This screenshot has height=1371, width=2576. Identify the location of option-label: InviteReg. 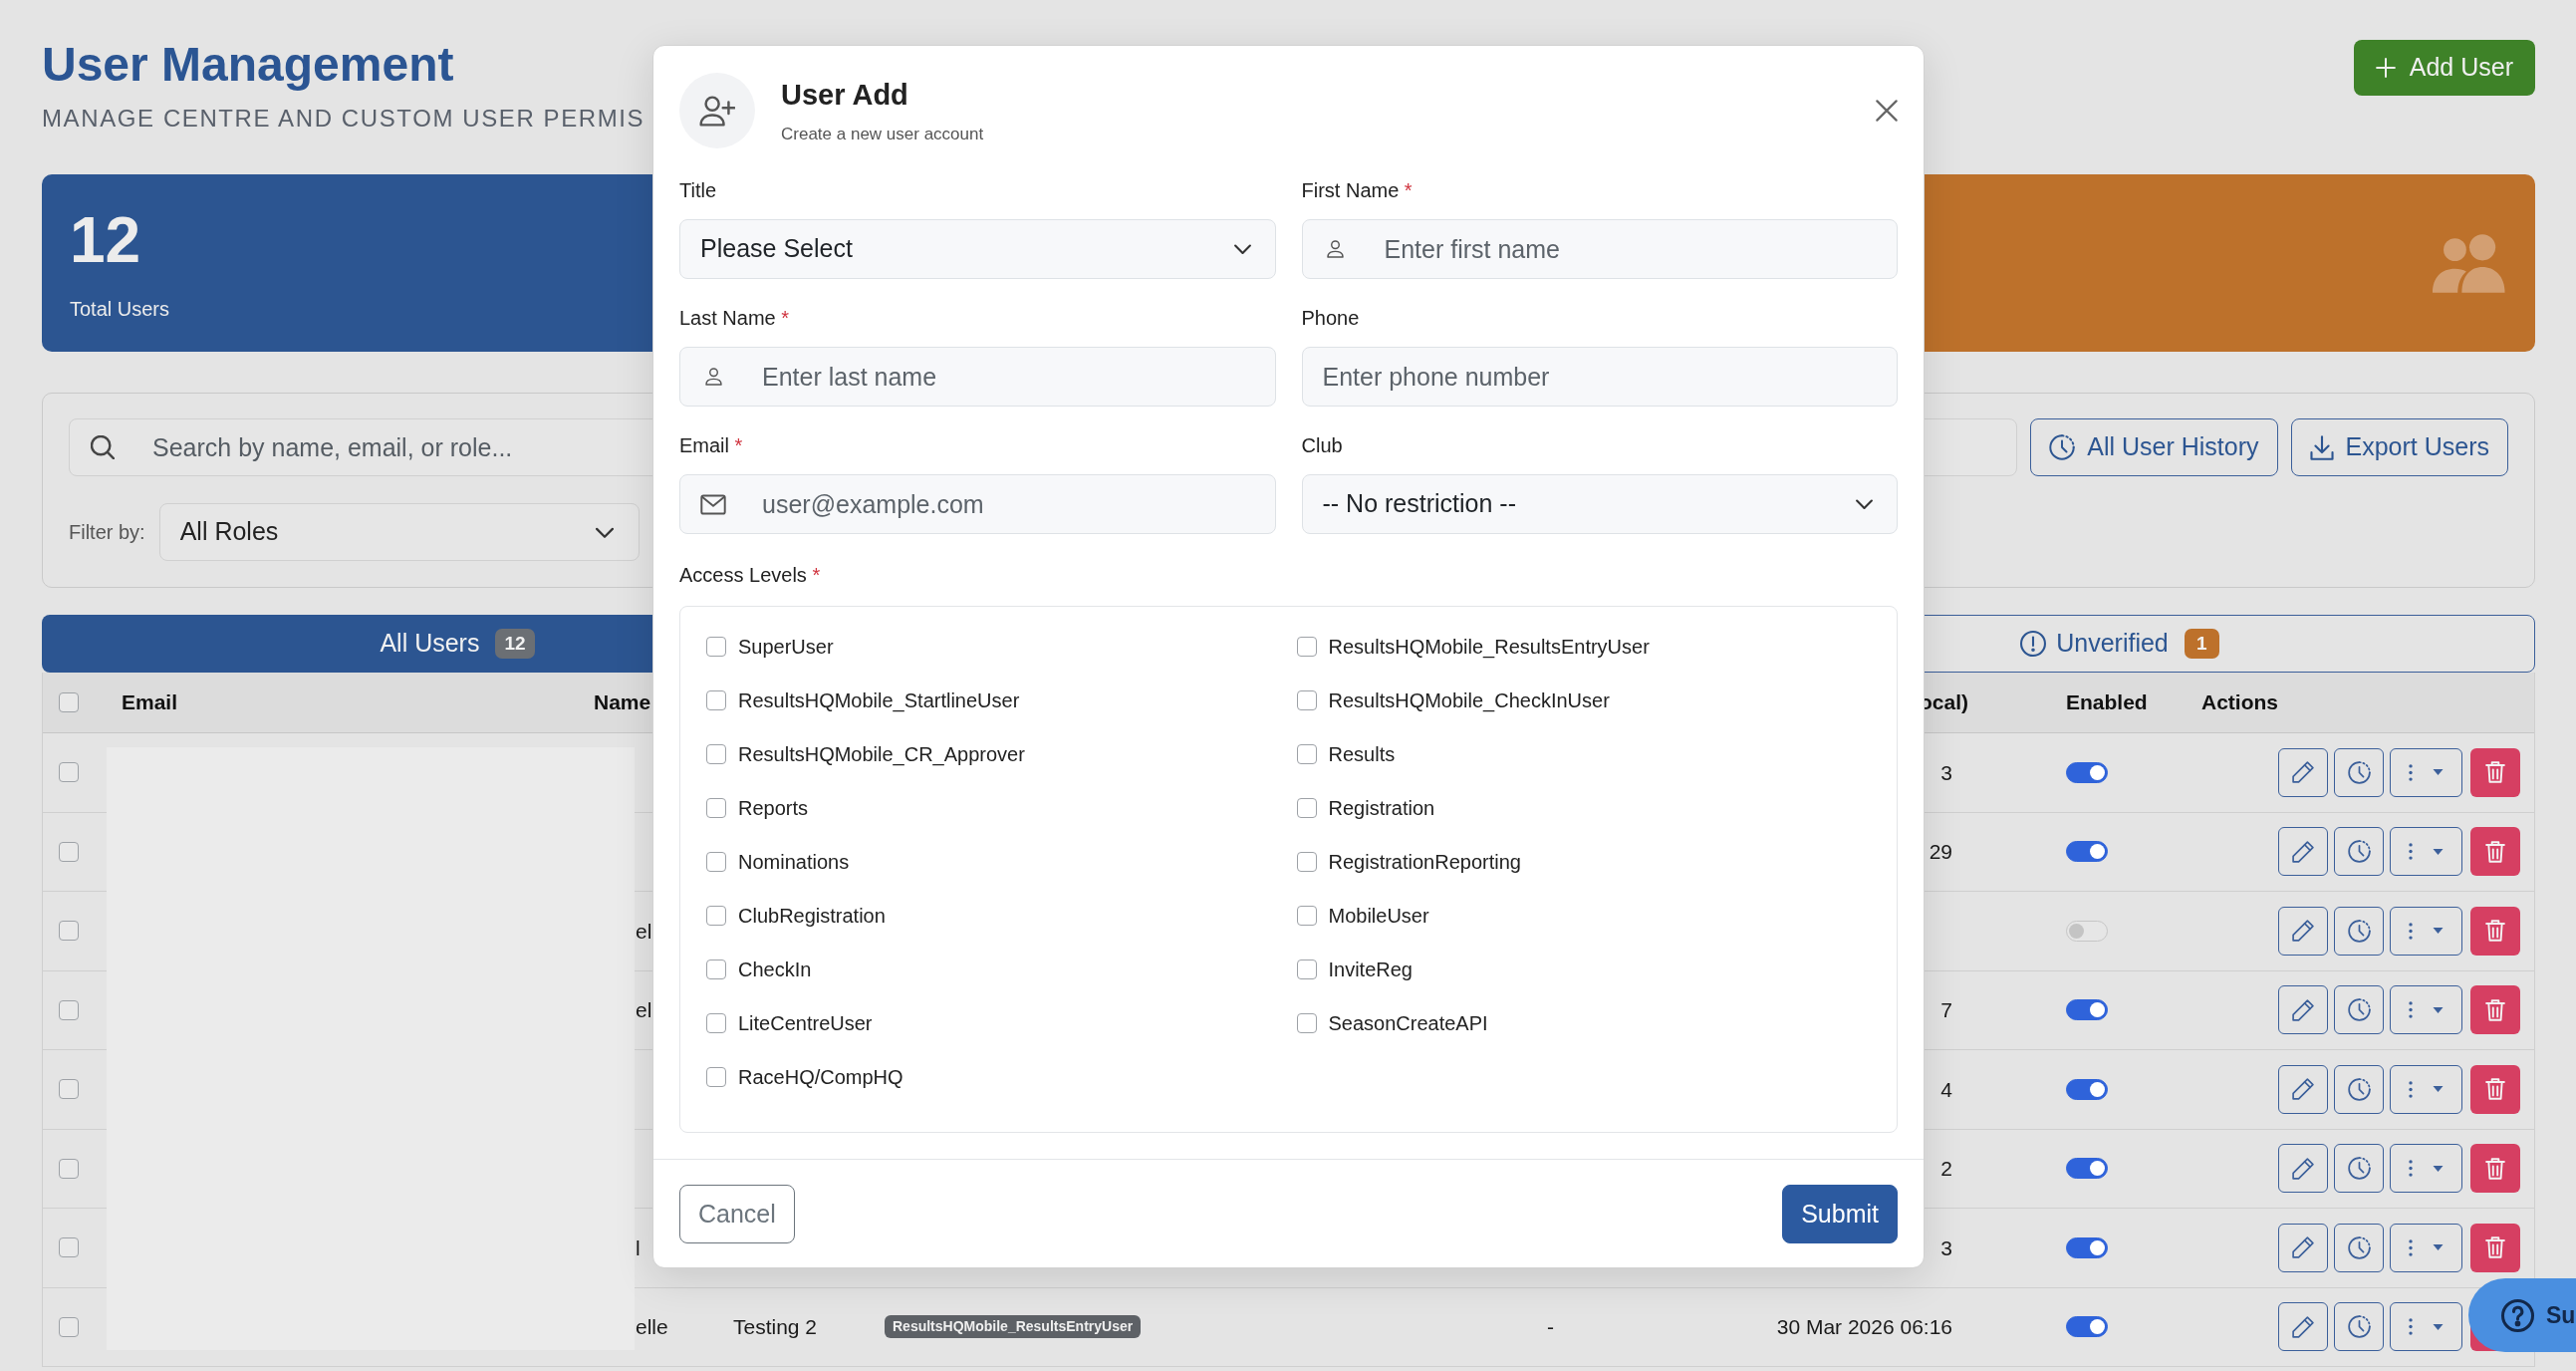
(1370, 970).